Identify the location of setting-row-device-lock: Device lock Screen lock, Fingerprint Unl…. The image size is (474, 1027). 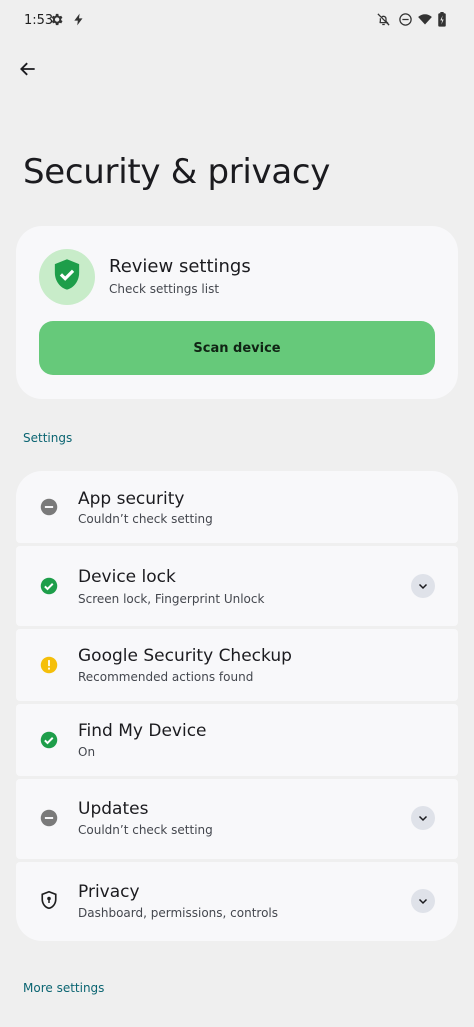
(237, 586).